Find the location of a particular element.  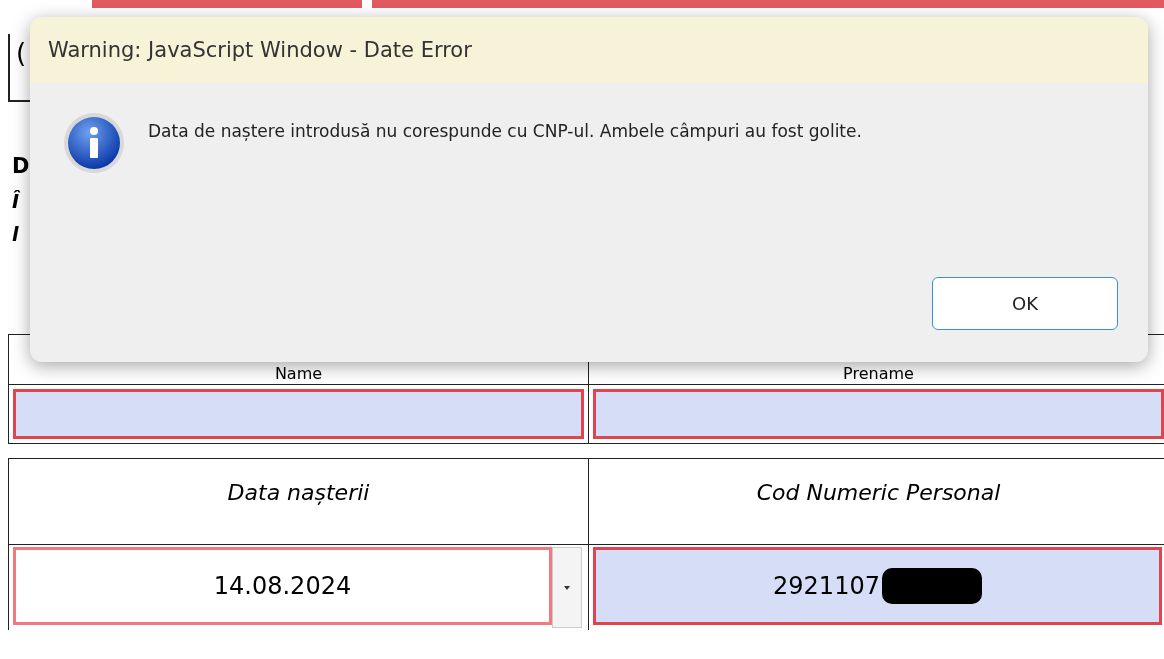

column-header: Data nașterii is located at coordinates (299, 502).